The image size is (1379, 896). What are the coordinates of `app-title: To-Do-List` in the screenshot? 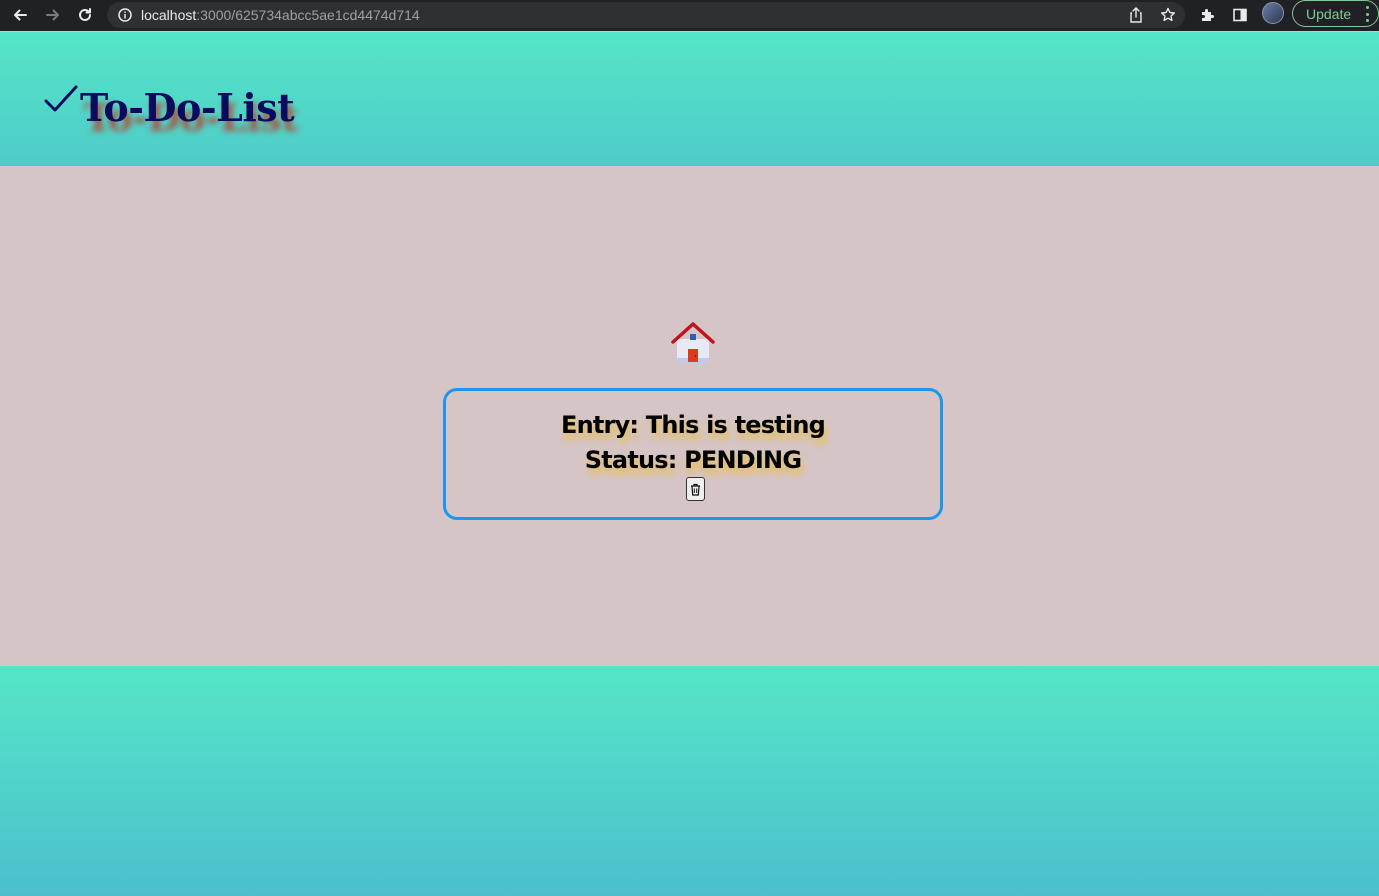 It's located at (169, 107).